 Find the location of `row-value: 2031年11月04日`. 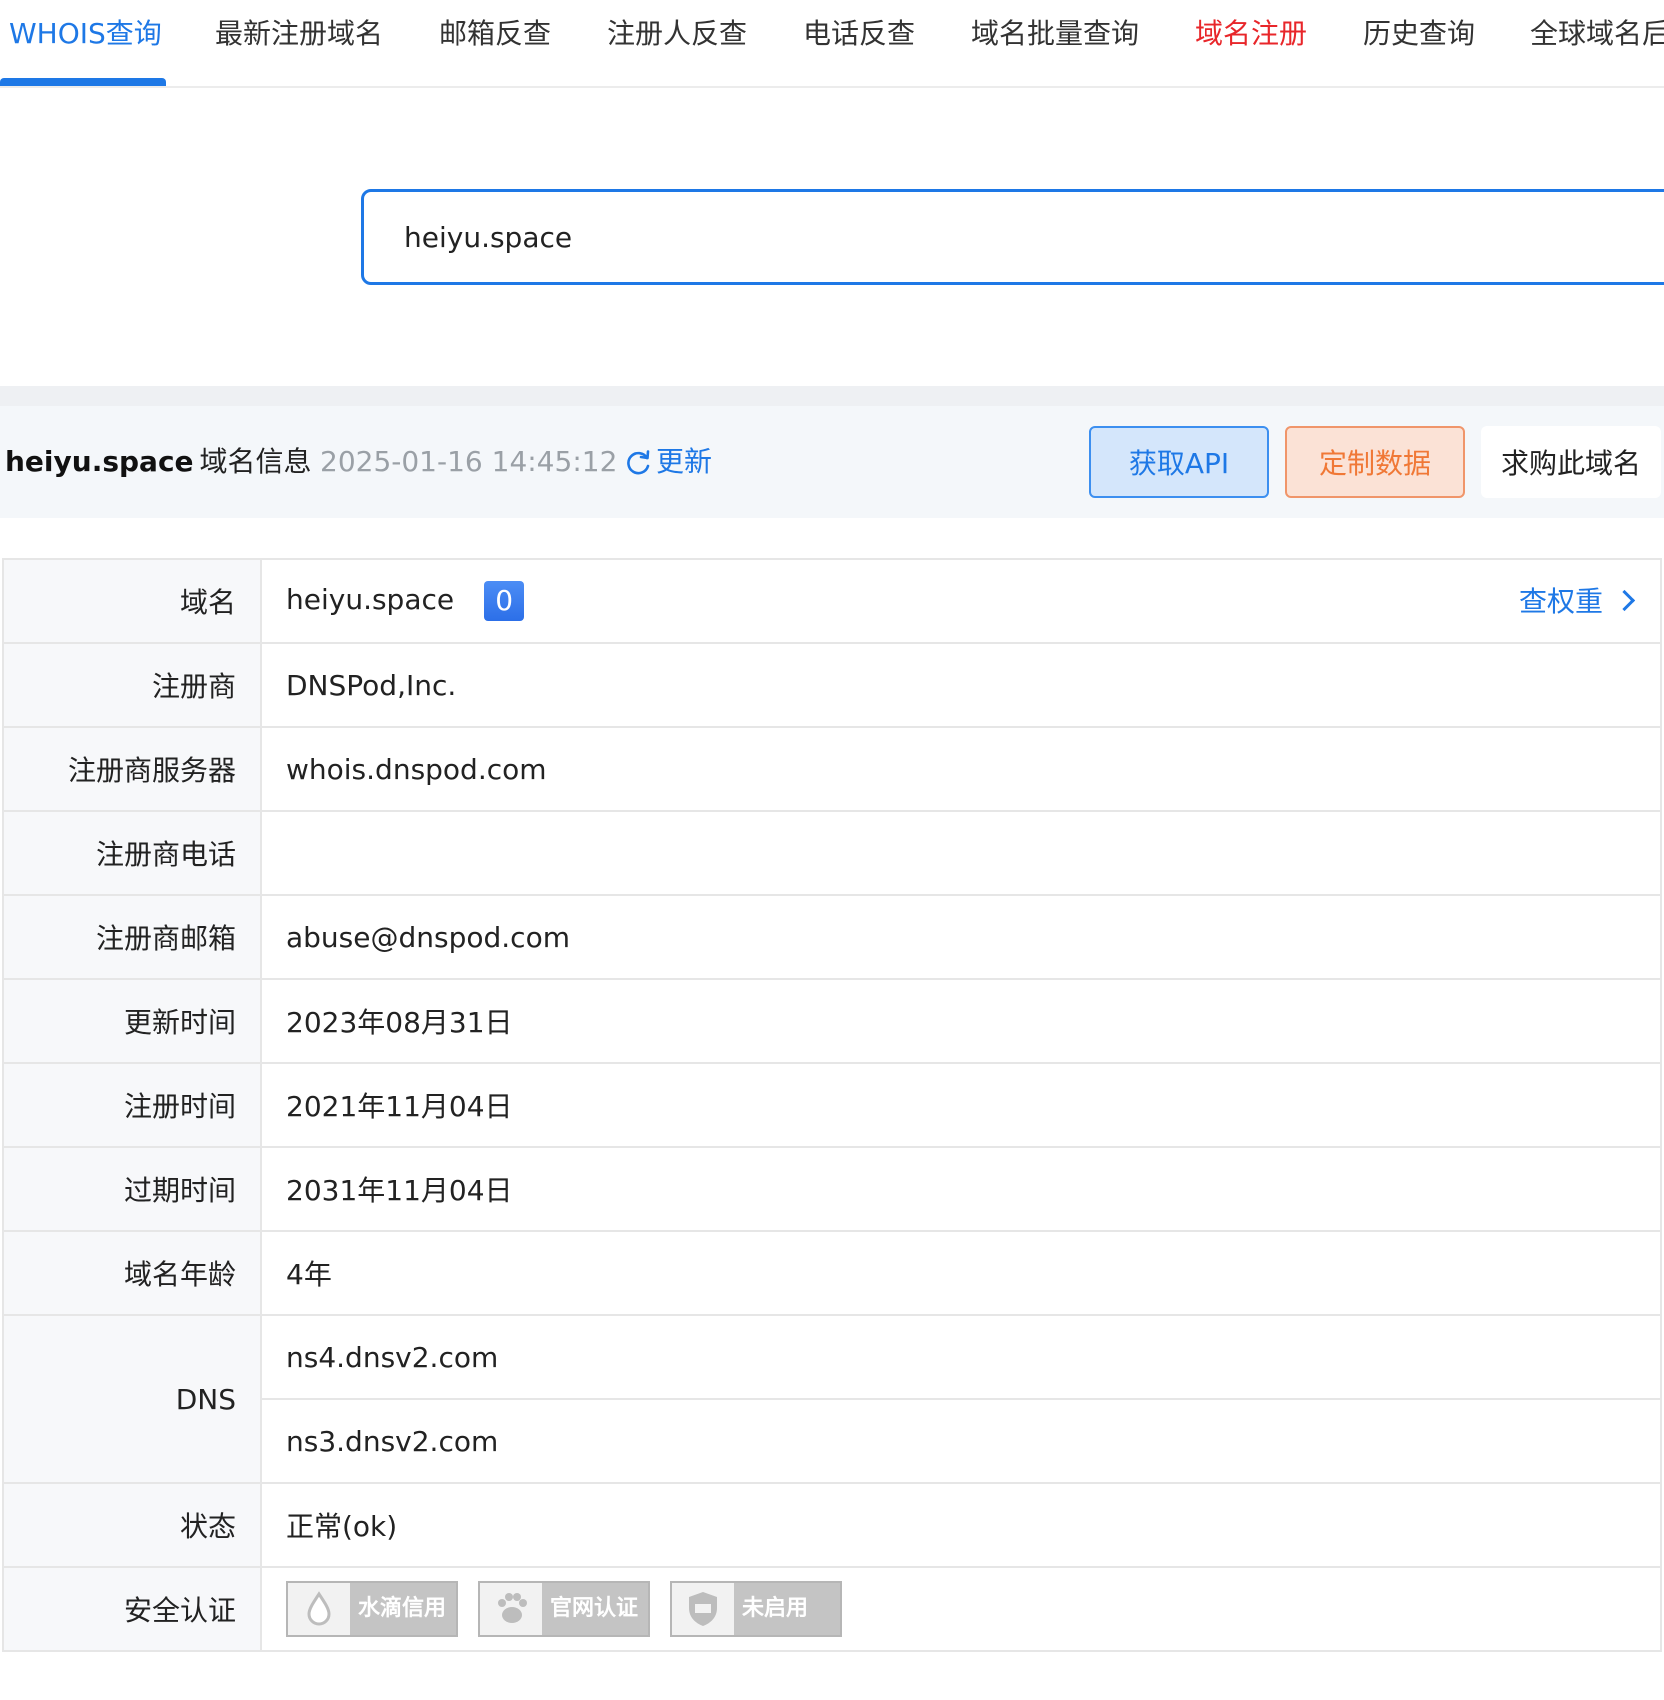

row-value: 2031年11月04日 is located at coordinates (961, 1189).